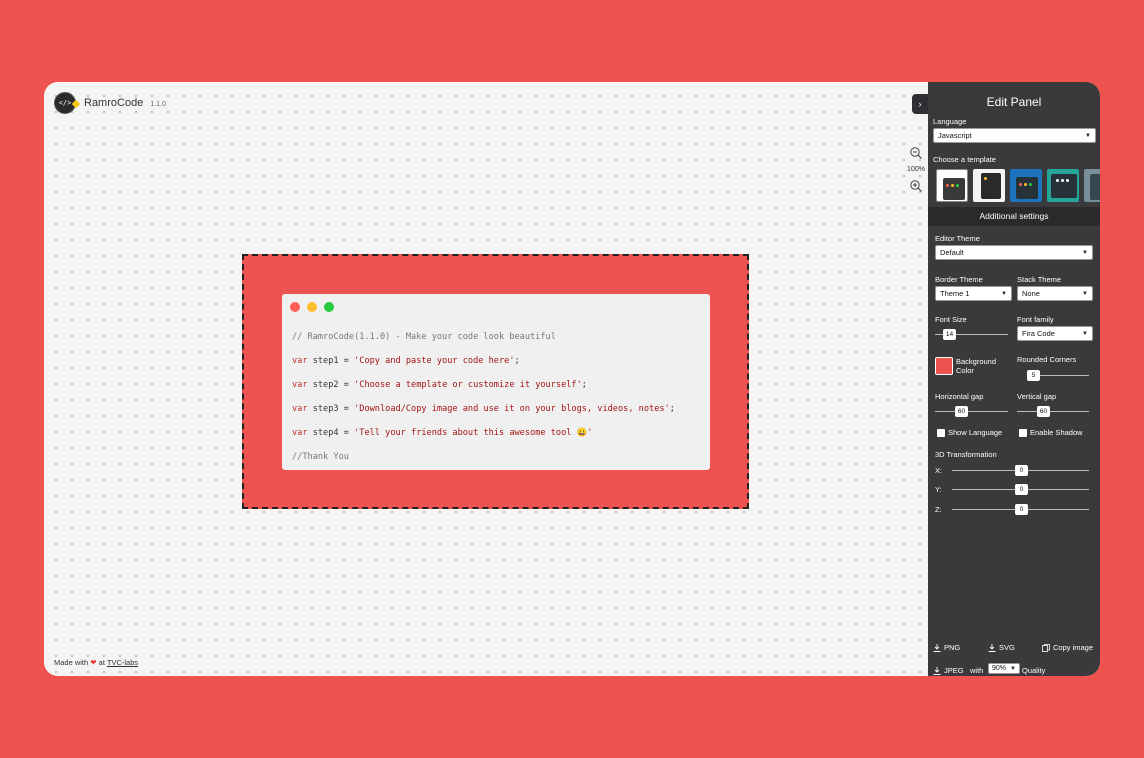 This screenshot has height=758, width=1144. I want to click on heart-icon: ❤, so click(93, 662).